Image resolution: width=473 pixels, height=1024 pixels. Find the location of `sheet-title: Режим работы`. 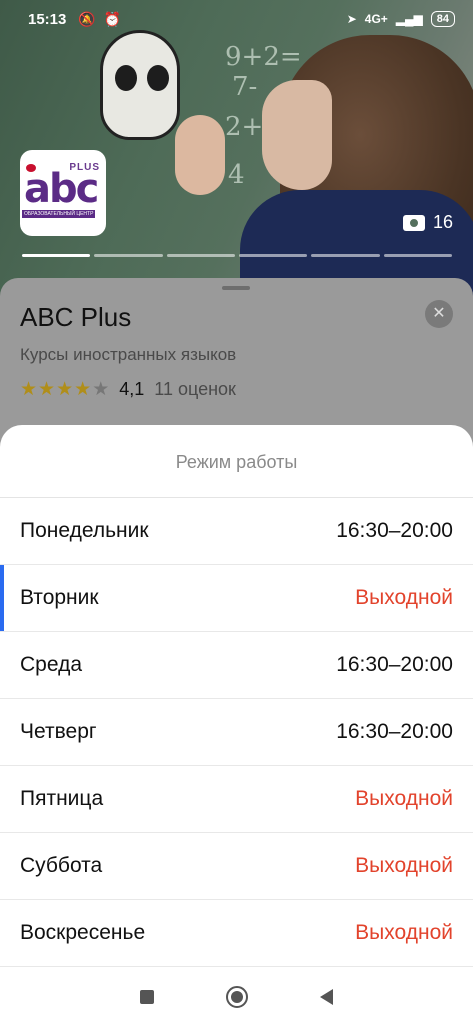

sheet-title: Режим работы is located at coordinates (236, 462).